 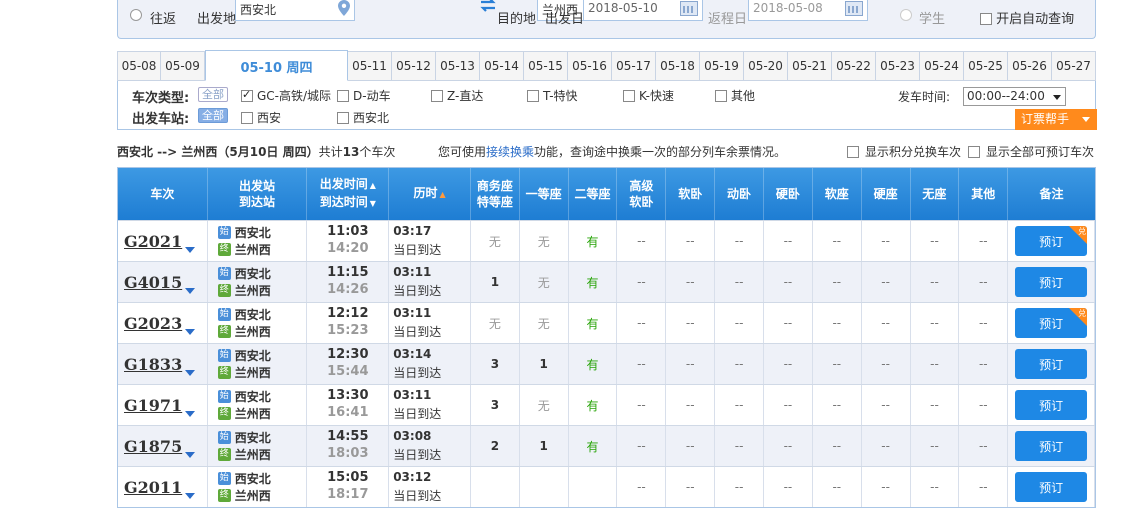 I want to click on type-k: K-快速, so click(x=648, y=95).